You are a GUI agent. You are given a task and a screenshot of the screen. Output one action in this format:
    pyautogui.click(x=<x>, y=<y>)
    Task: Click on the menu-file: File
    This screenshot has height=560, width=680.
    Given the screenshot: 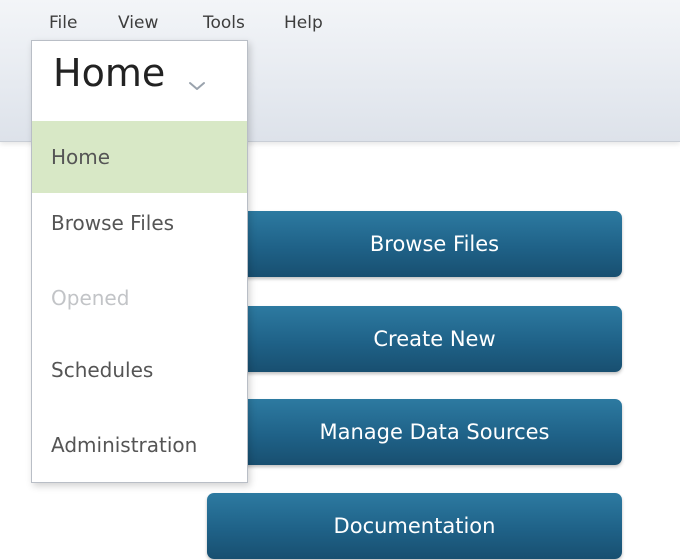 What is the action you would take?
    pyautogui.click(x=63, y=23)
    